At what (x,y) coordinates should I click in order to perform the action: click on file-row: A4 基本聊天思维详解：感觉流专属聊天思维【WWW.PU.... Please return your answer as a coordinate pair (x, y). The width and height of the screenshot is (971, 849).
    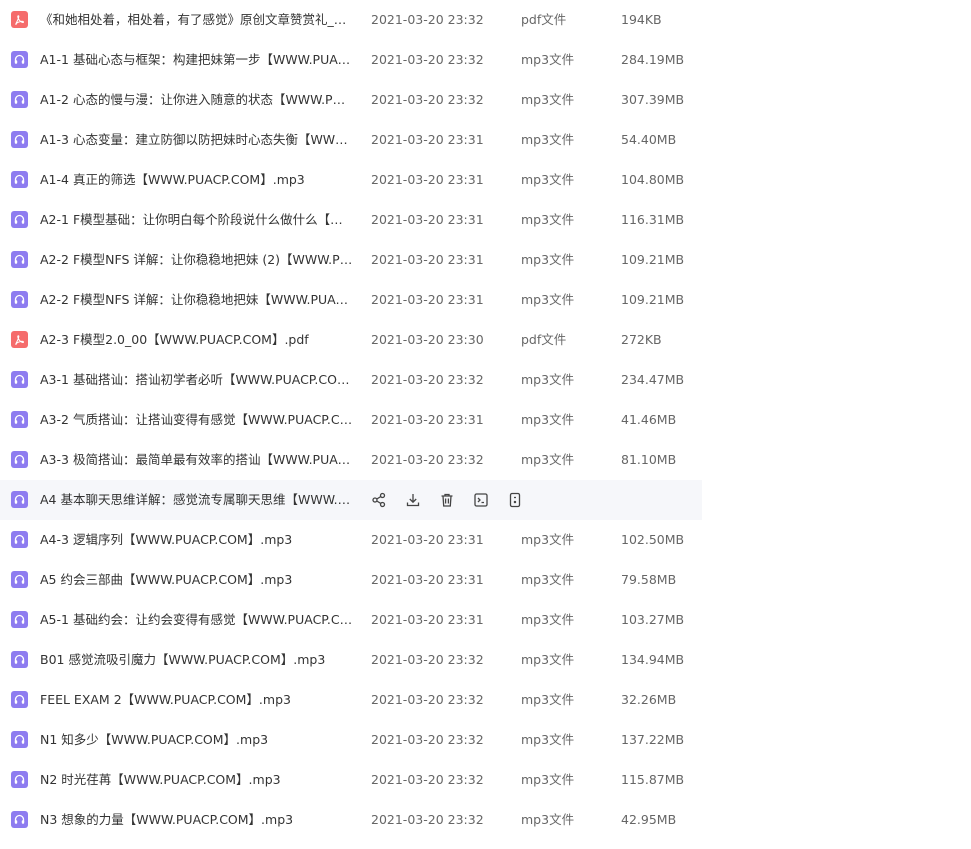
    Looking at the image, I should click on (485, 500).